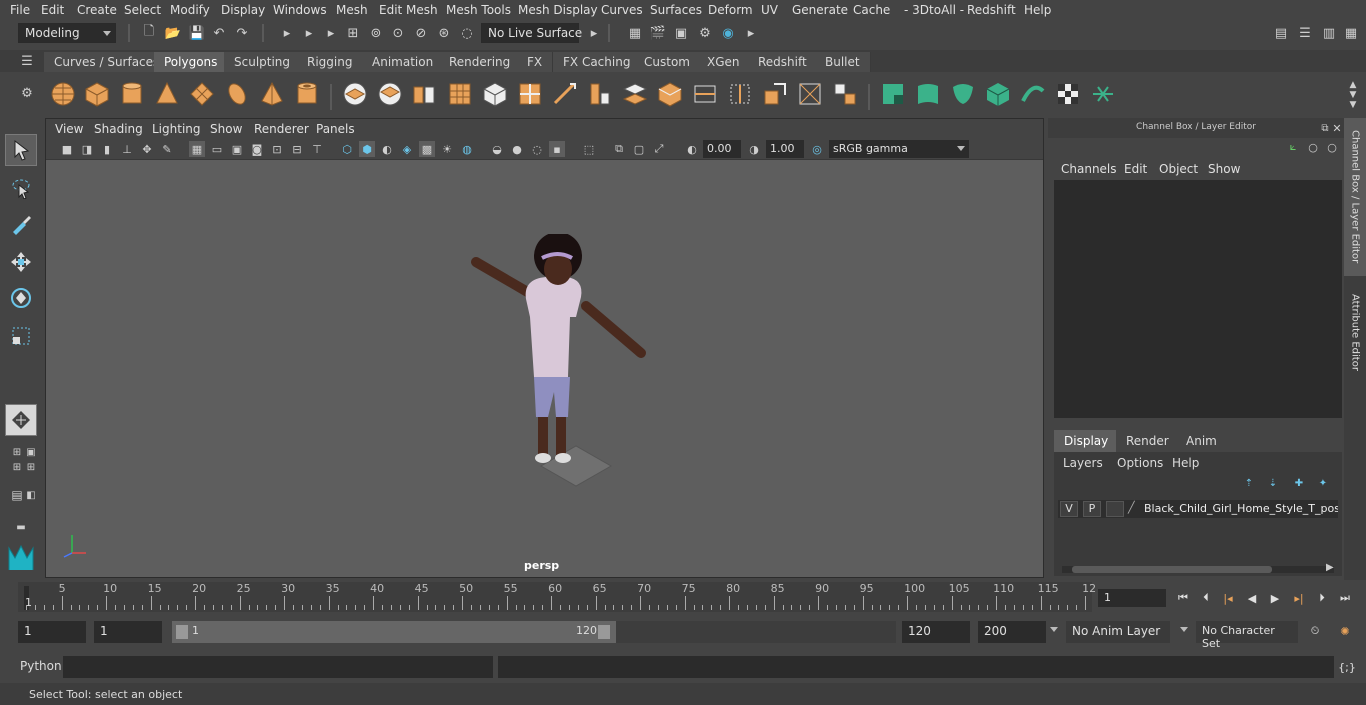 The image size is (1366, 705). I want to click on script-editor-icon: {;}, so click(1347, 667).